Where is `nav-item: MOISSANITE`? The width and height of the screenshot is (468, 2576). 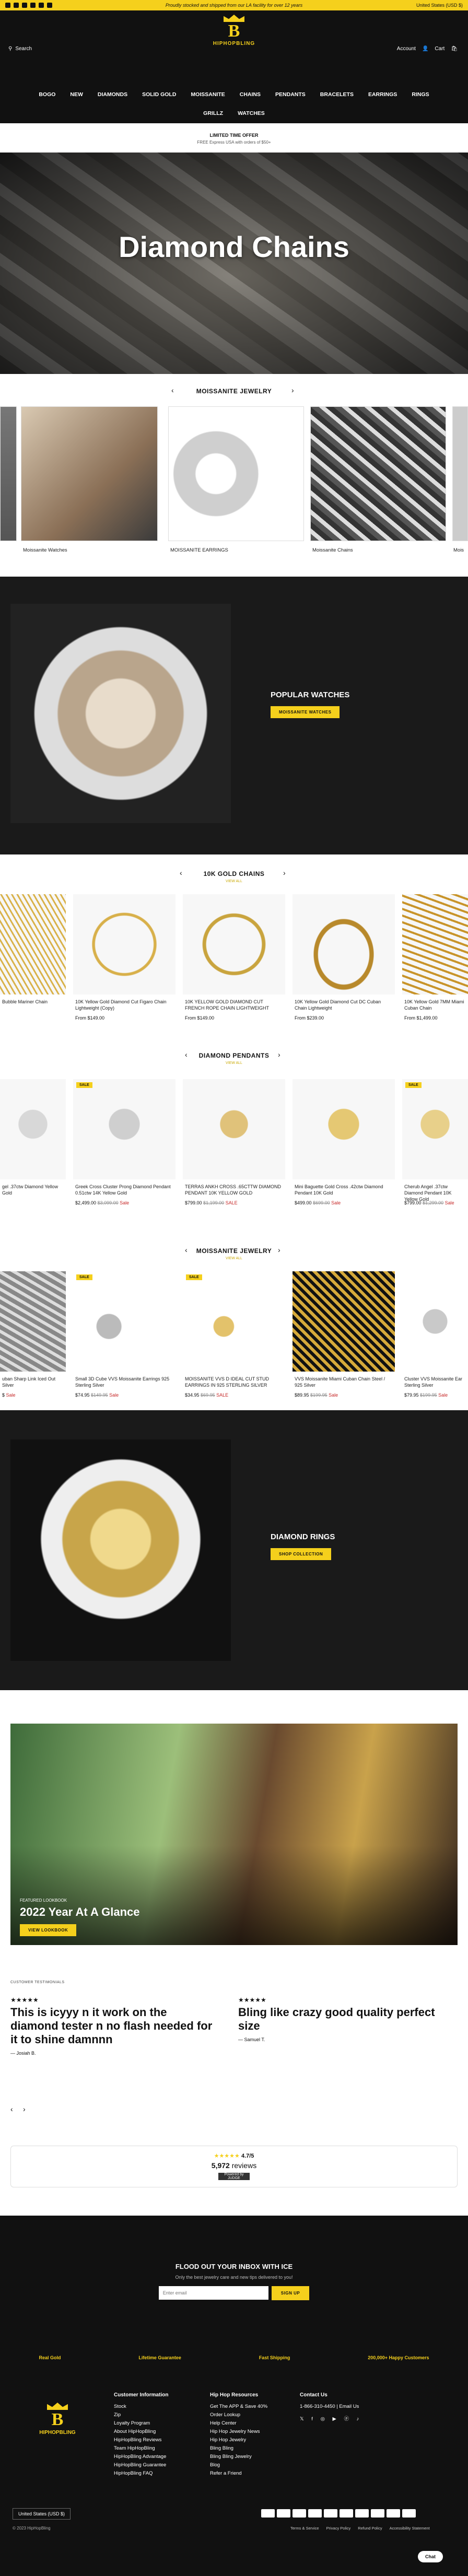
nav-item: MOISSANITE is located at coordinates (208, 94).